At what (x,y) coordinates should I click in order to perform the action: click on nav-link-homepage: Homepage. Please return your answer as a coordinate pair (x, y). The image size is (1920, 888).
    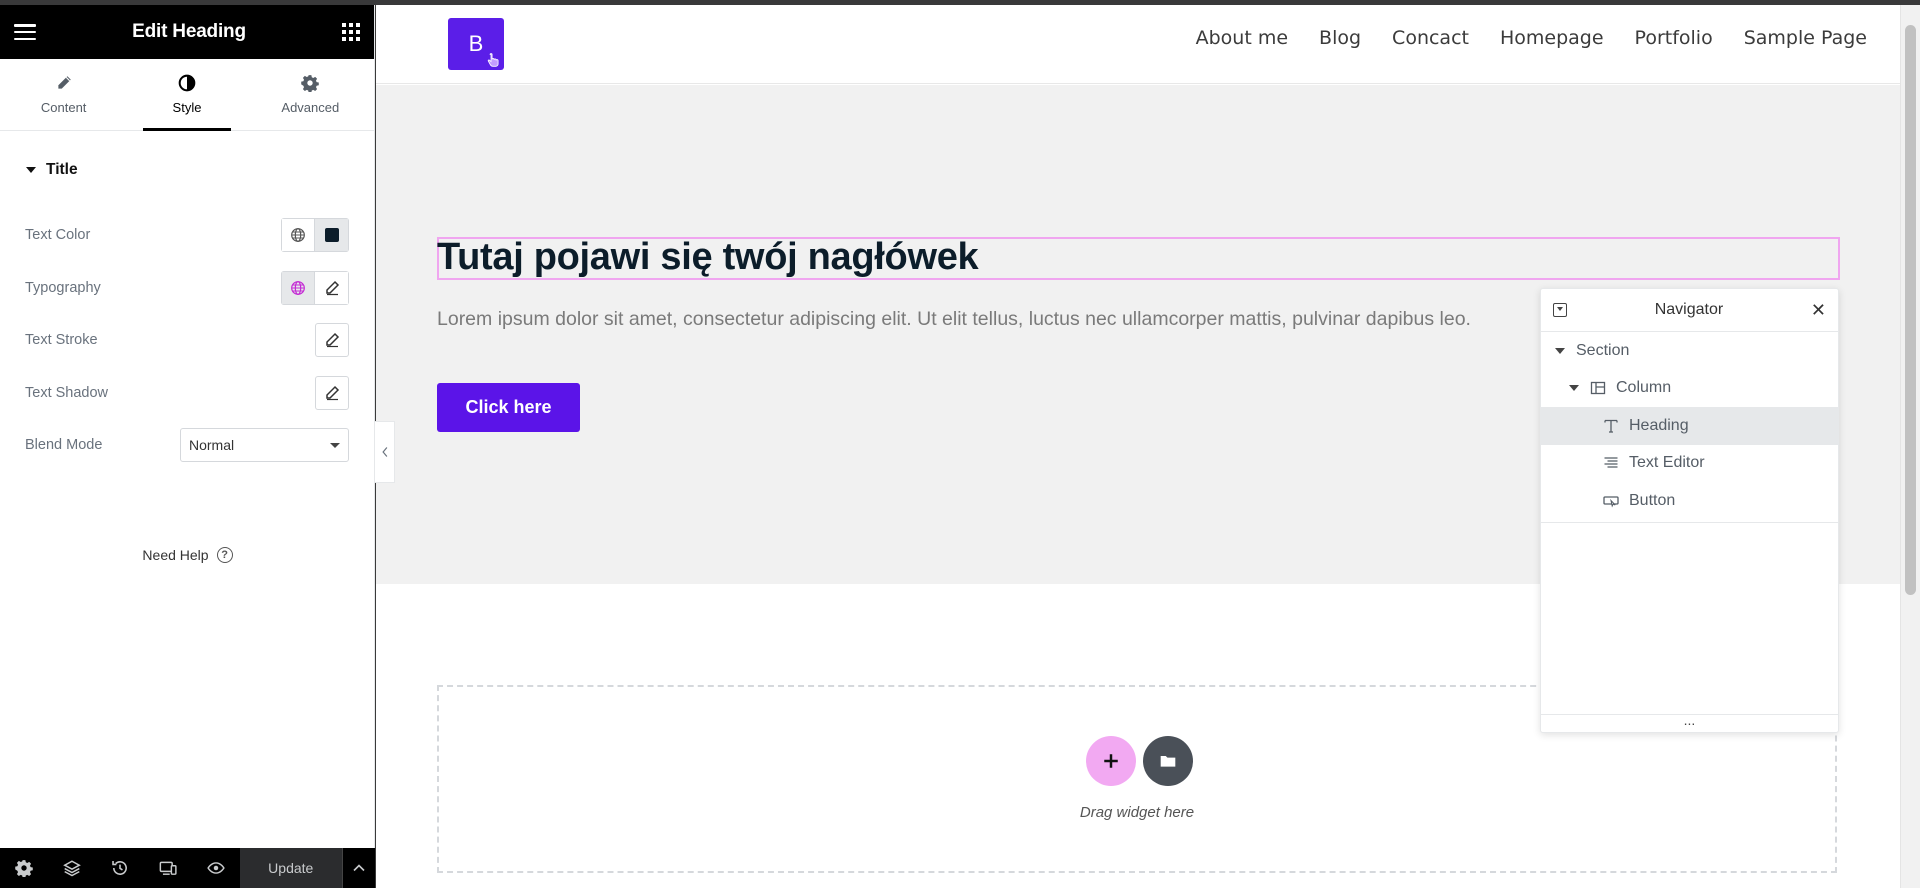
    Looking at the image, I should click on (1552, 38).